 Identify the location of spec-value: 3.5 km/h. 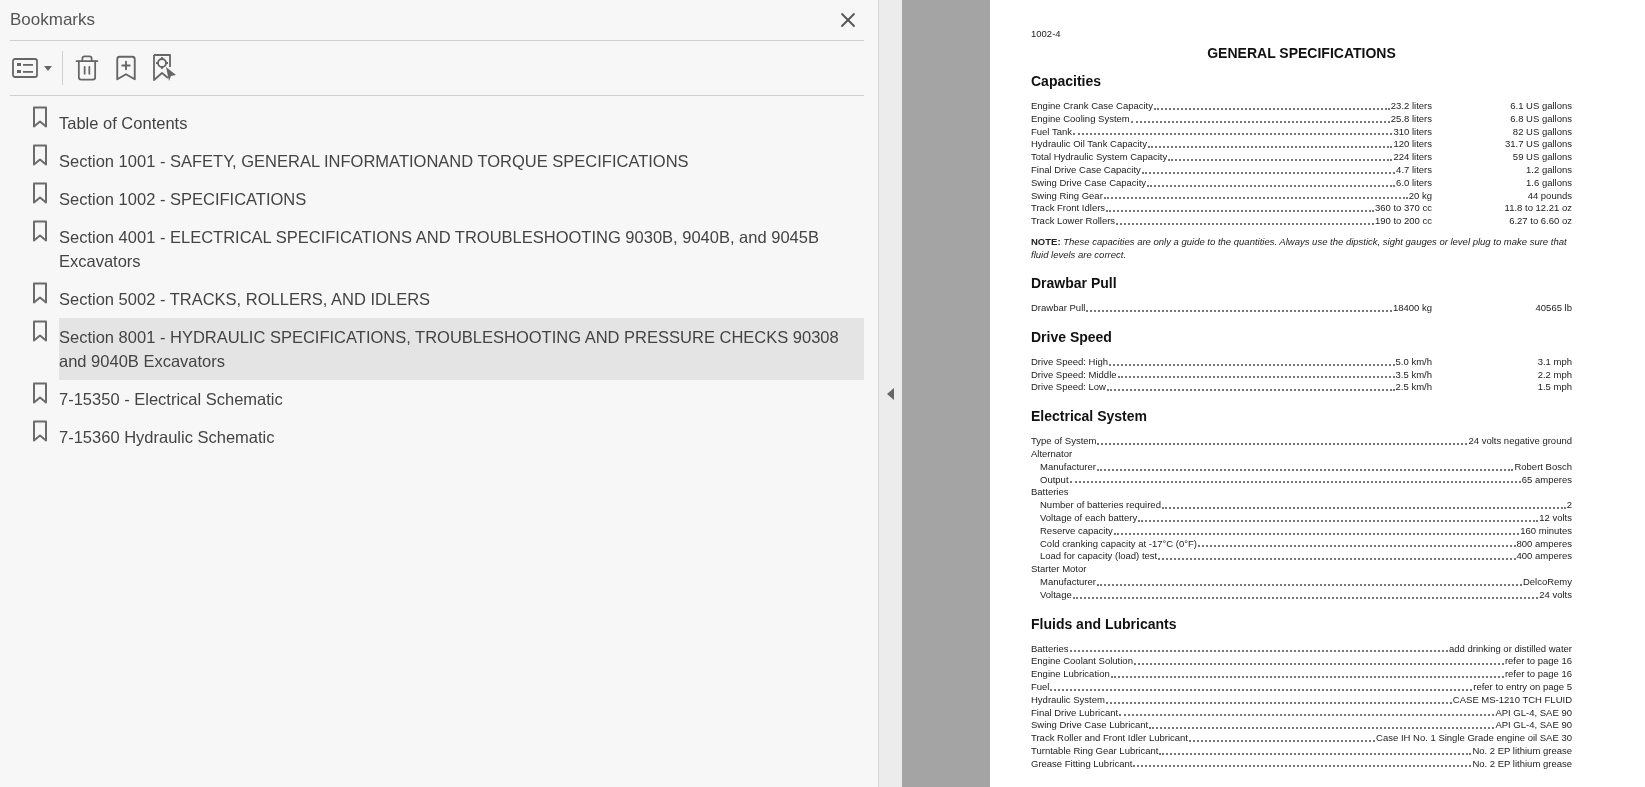
(1413, 375).